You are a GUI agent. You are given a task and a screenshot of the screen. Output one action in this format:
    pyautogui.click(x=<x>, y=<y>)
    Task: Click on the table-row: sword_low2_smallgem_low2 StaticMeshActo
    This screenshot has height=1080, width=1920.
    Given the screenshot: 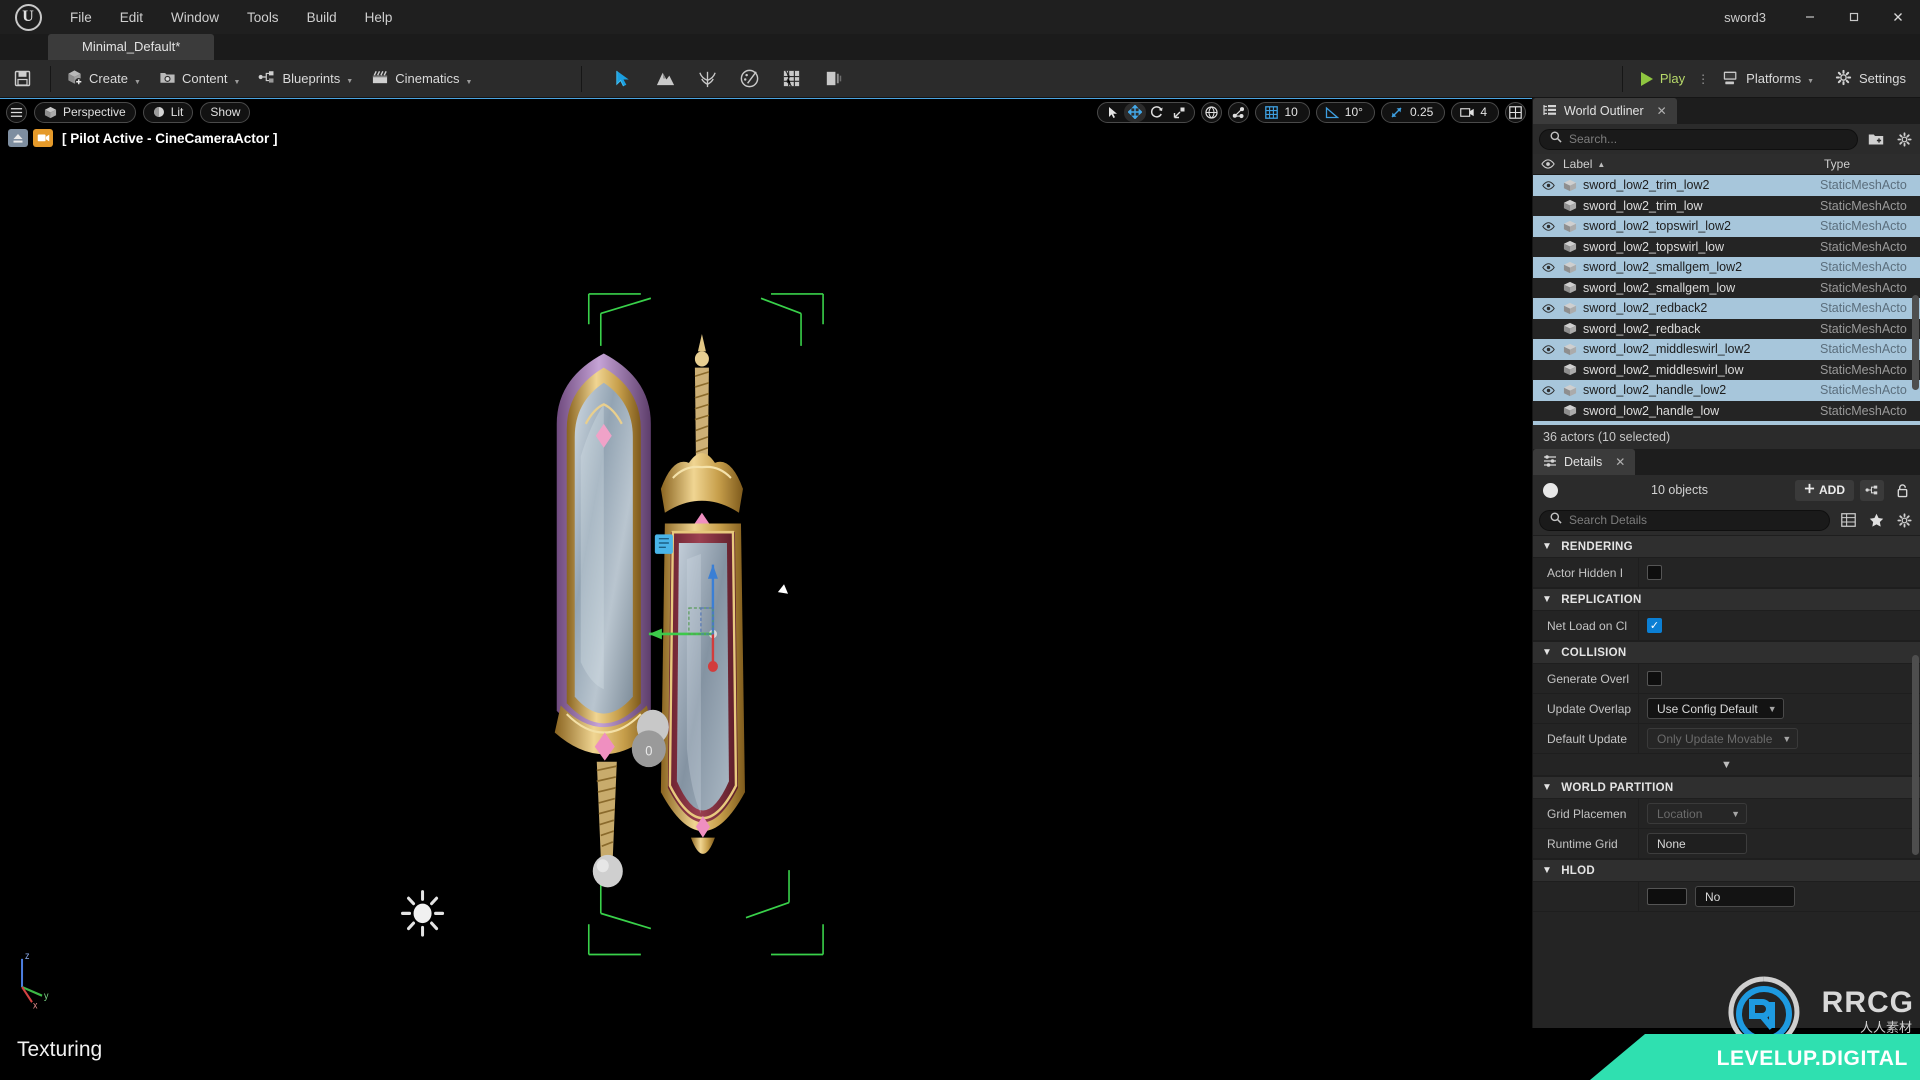 What is the action you would take?
    pyautogui.click(x=1726, y=267)
    